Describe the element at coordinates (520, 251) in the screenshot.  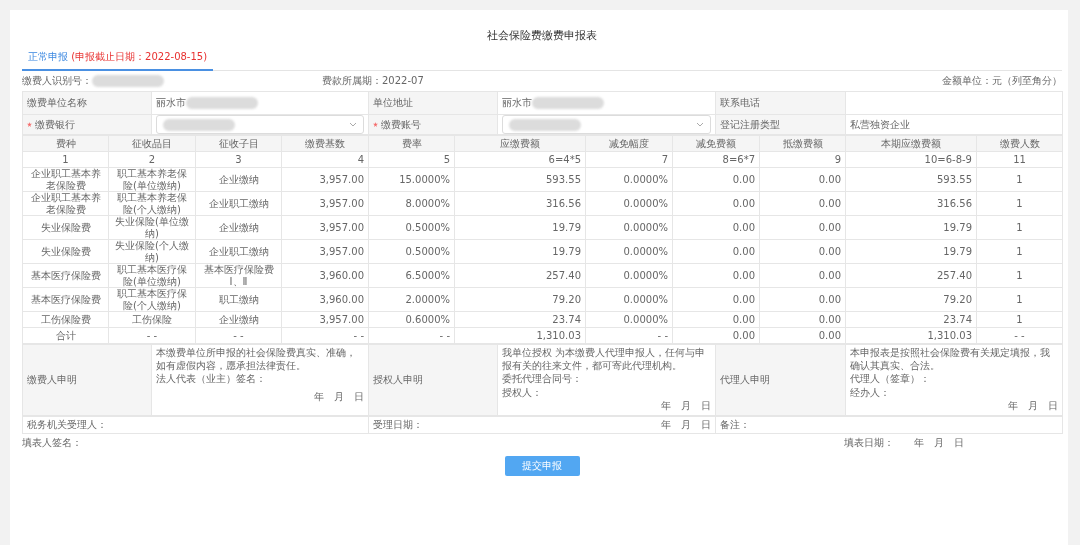
I see `table-cell: 19.79` at that location.